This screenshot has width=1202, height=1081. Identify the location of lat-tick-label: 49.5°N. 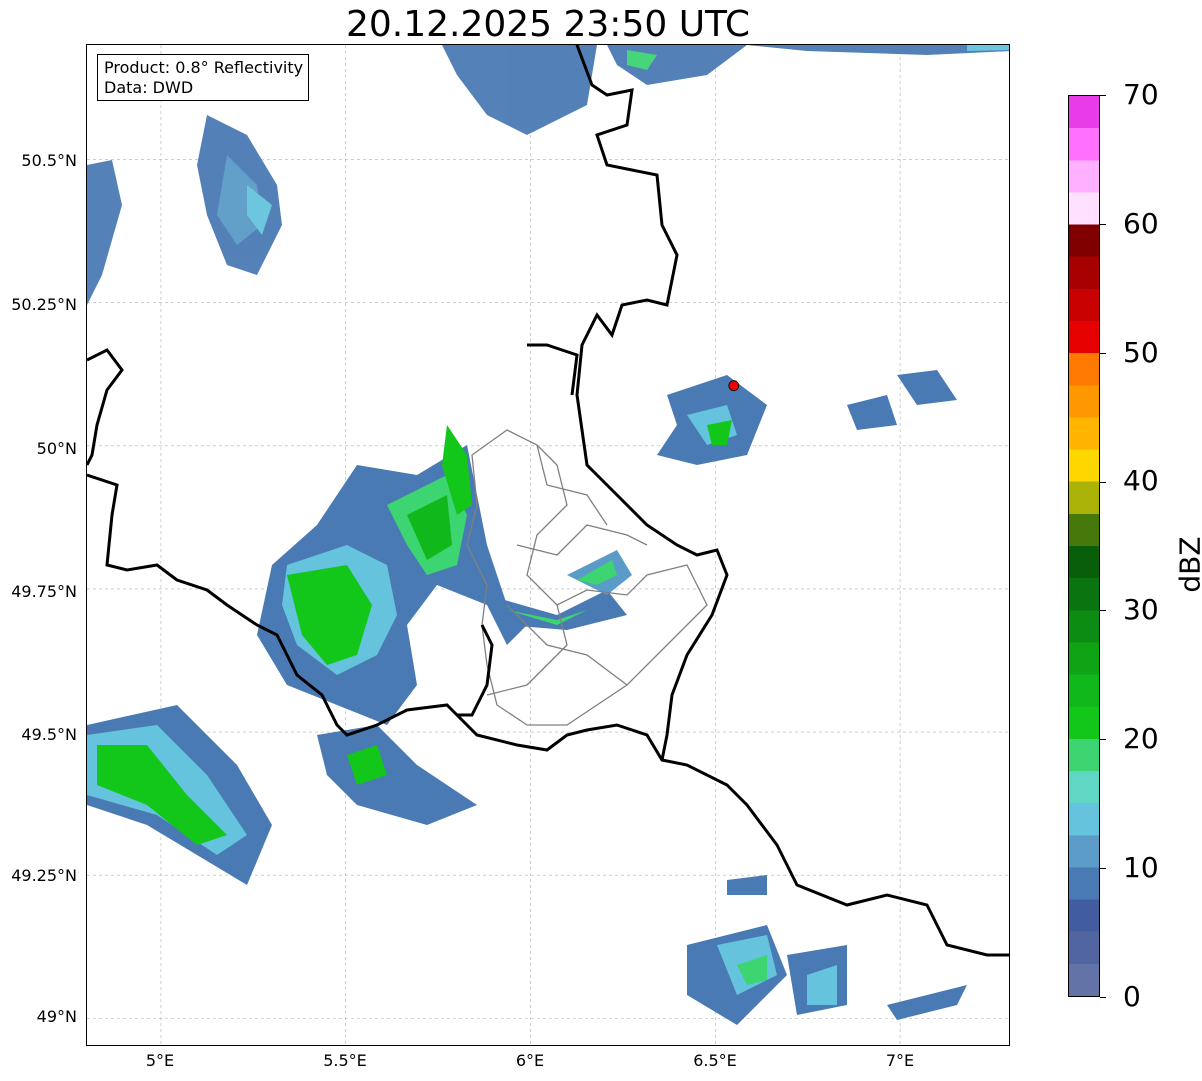
(49, 734).